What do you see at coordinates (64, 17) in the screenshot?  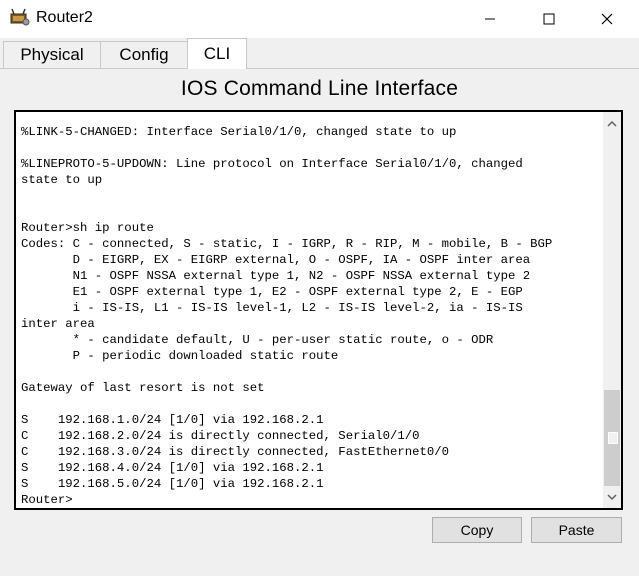 I see `window-title: Router2` at bounding box center [64, 17].